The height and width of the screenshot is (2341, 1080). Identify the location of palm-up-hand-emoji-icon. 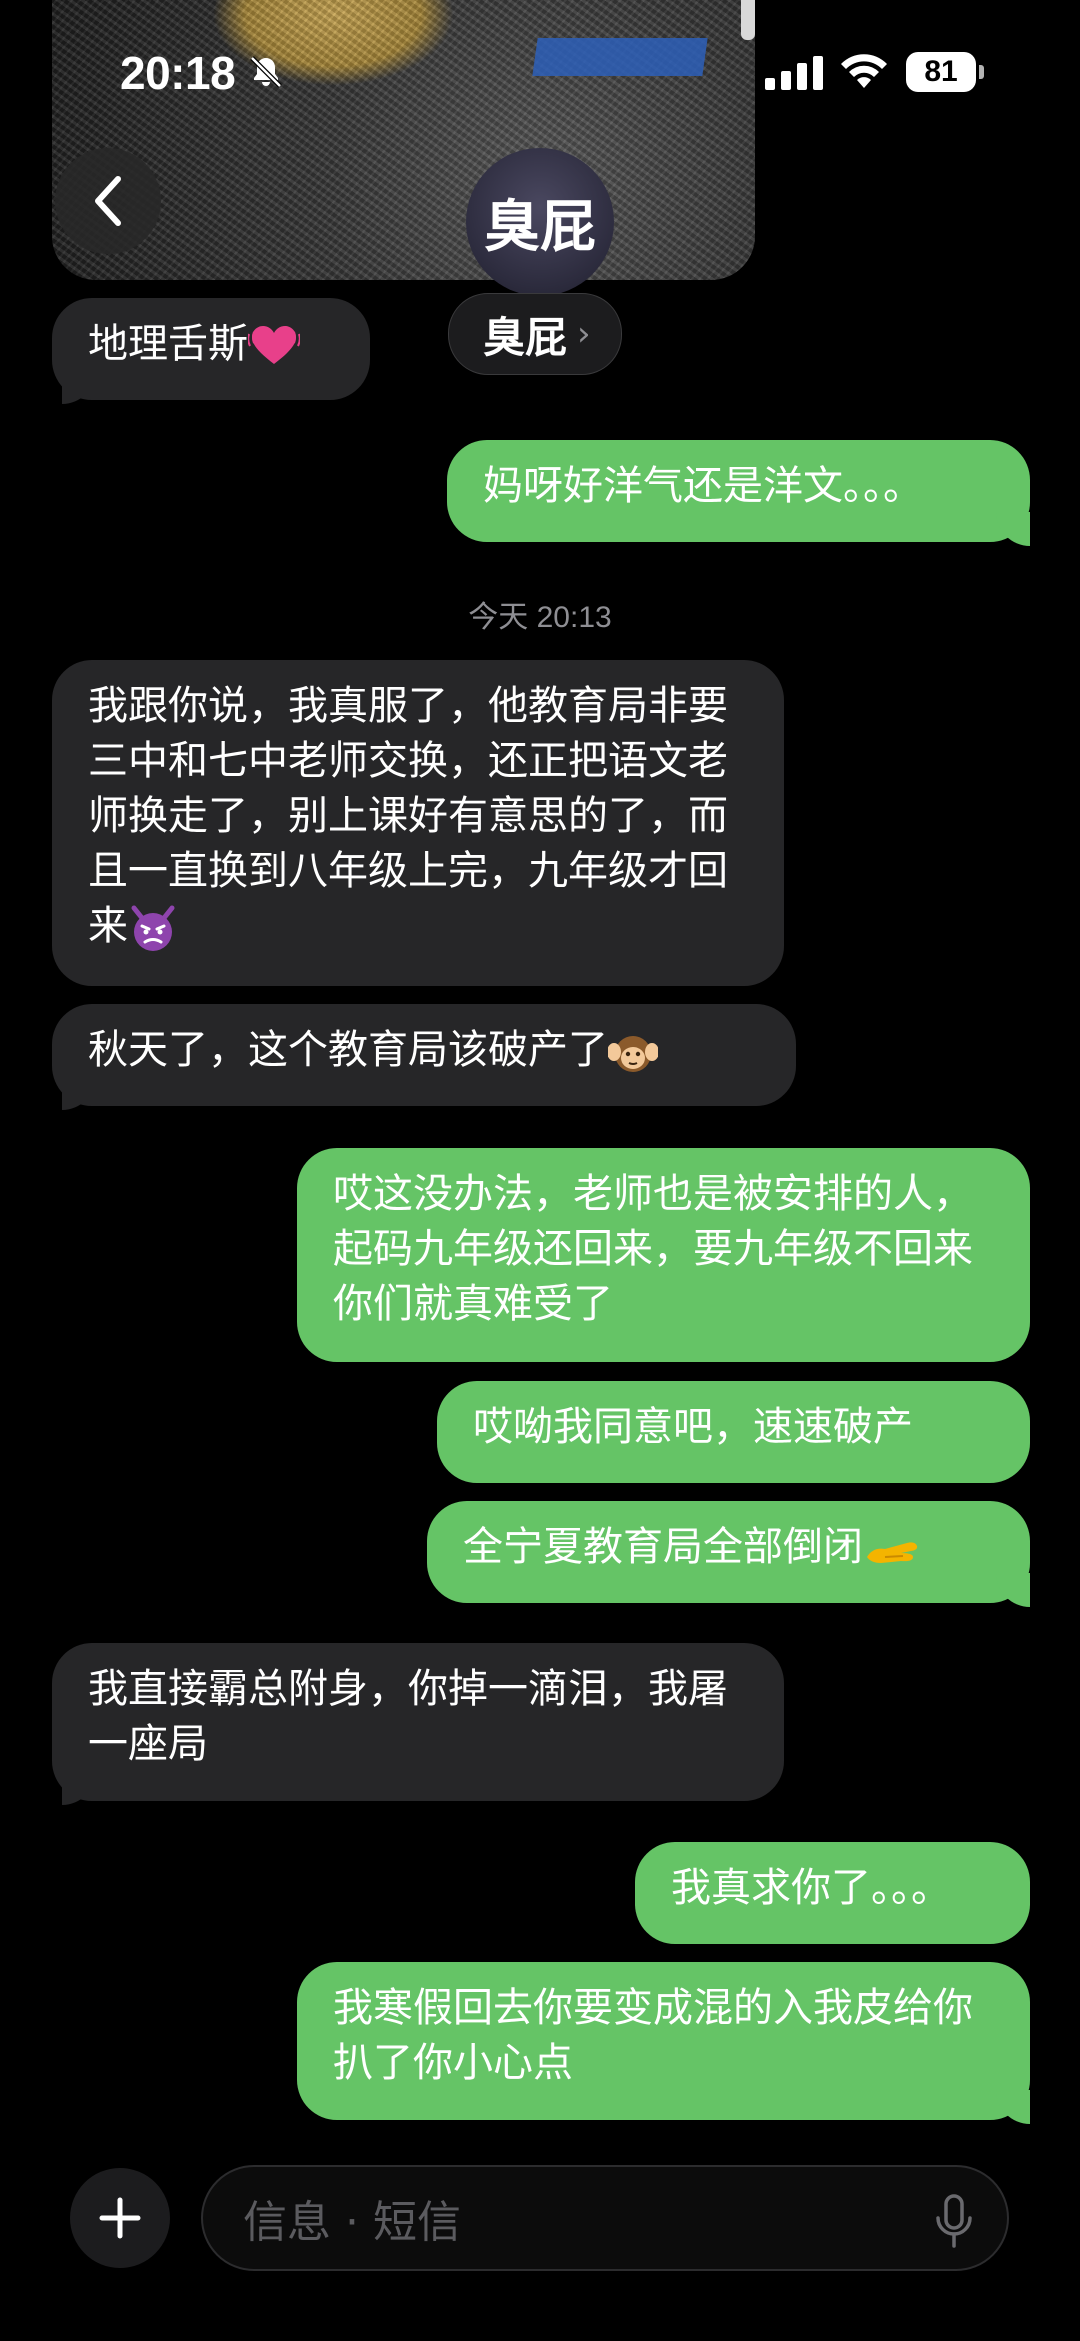
(892, 1552).